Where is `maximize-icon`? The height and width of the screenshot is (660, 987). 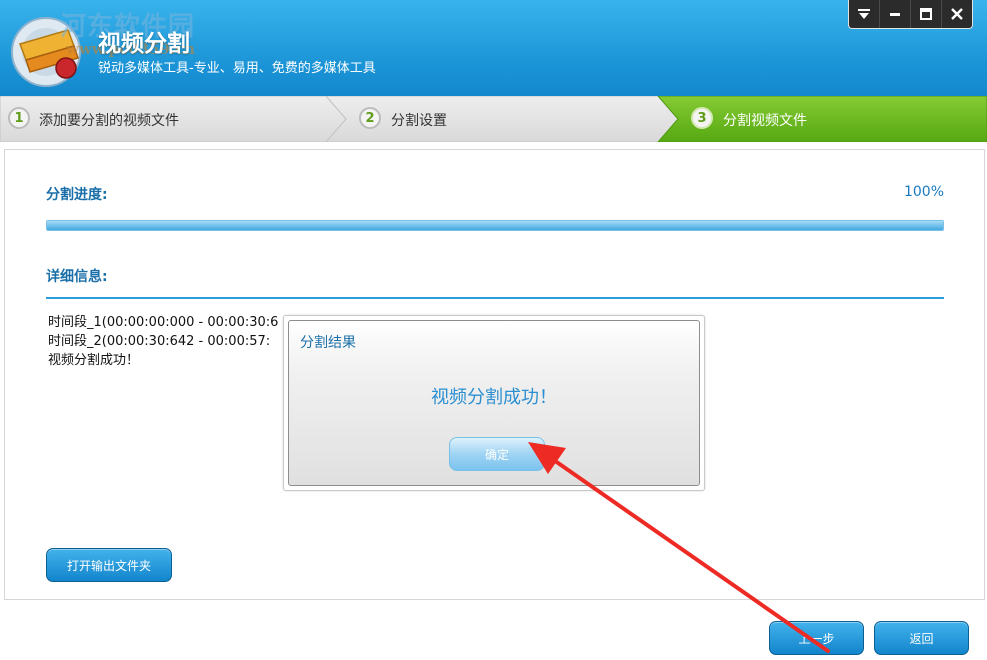
maximize-icon is located at coordinates (925, 14).